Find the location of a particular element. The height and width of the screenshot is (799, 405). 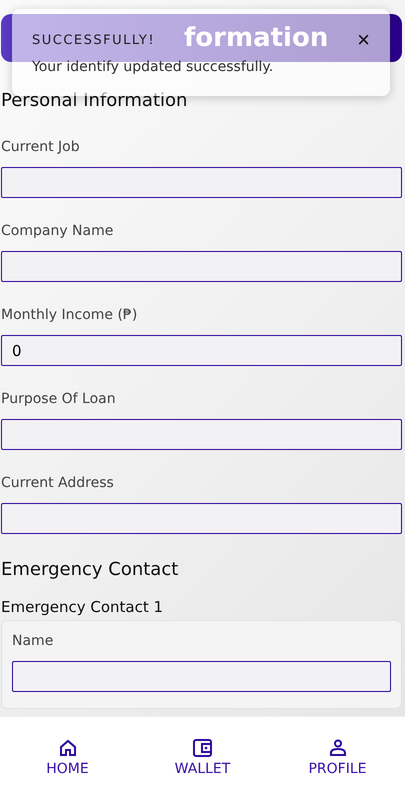

field-label: Monthly Income (₱) is located at coordinates (69, 315).